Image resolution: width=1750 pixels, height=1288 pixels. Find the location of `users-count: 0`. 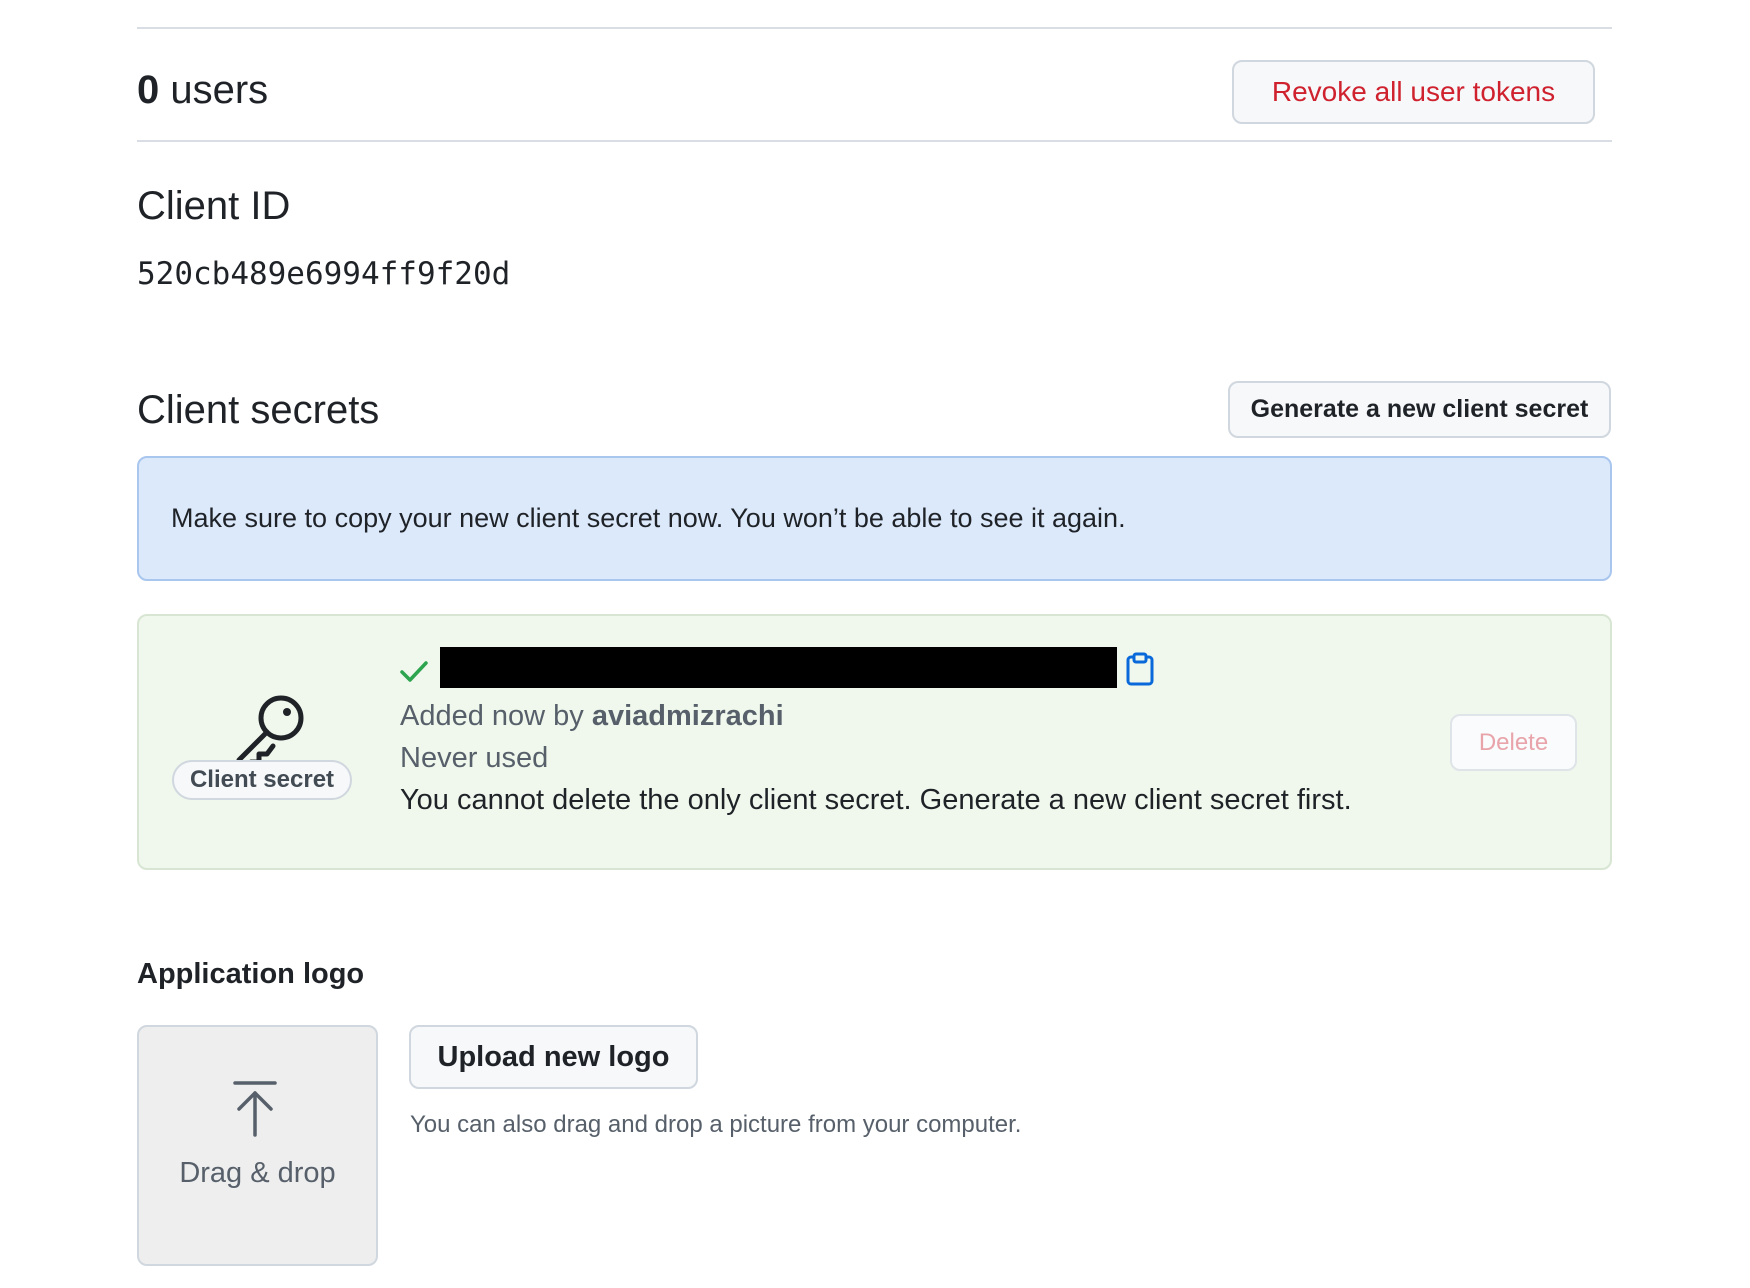

users-count: 0 is located at coordinates (148, 90).